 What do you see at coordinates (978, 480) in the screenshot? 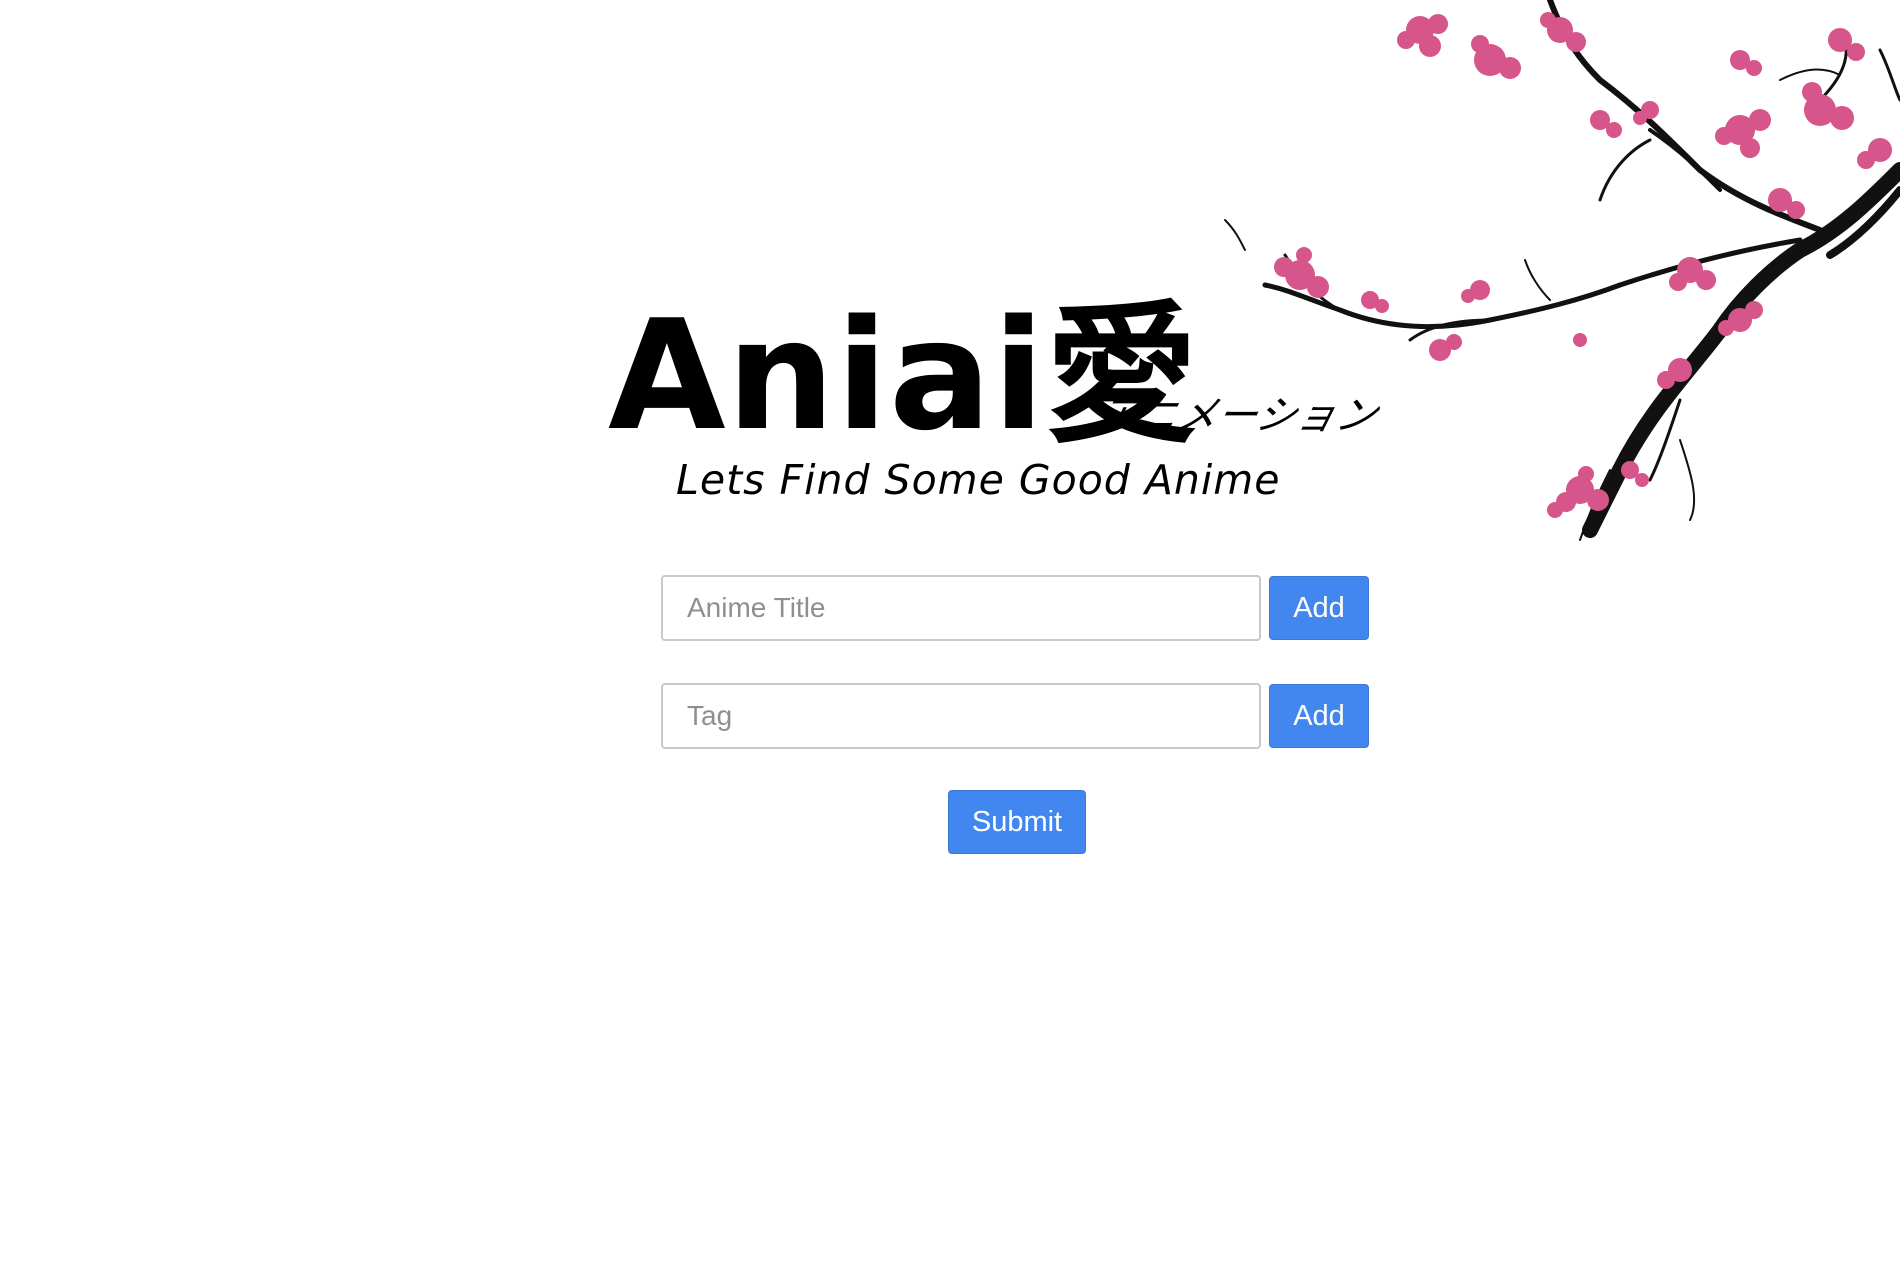
I see `tagline: Lets Find Some Good Anime` at bounding box center [978, 480].